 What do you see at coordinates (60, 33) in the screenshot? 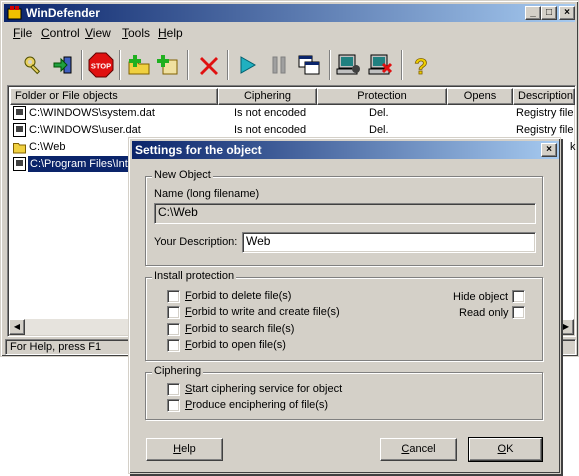
I see `menu-control: Control` at bounding box center [60, 33].